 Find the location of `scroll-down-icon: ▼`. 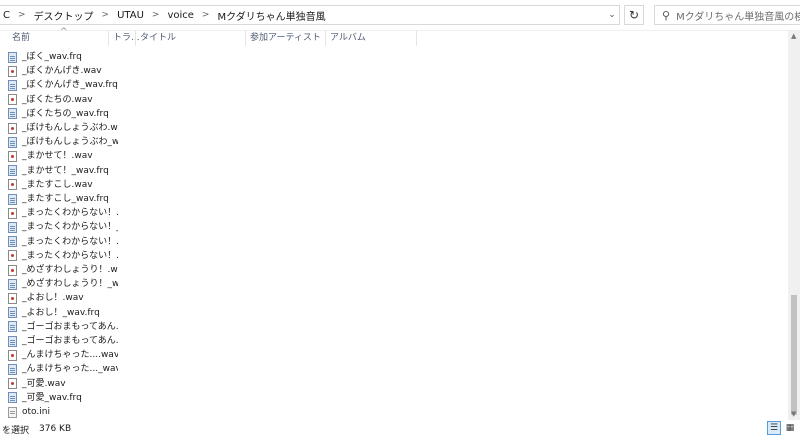

scroll-down-icon: ▼ is located at coordinates (793, 414).